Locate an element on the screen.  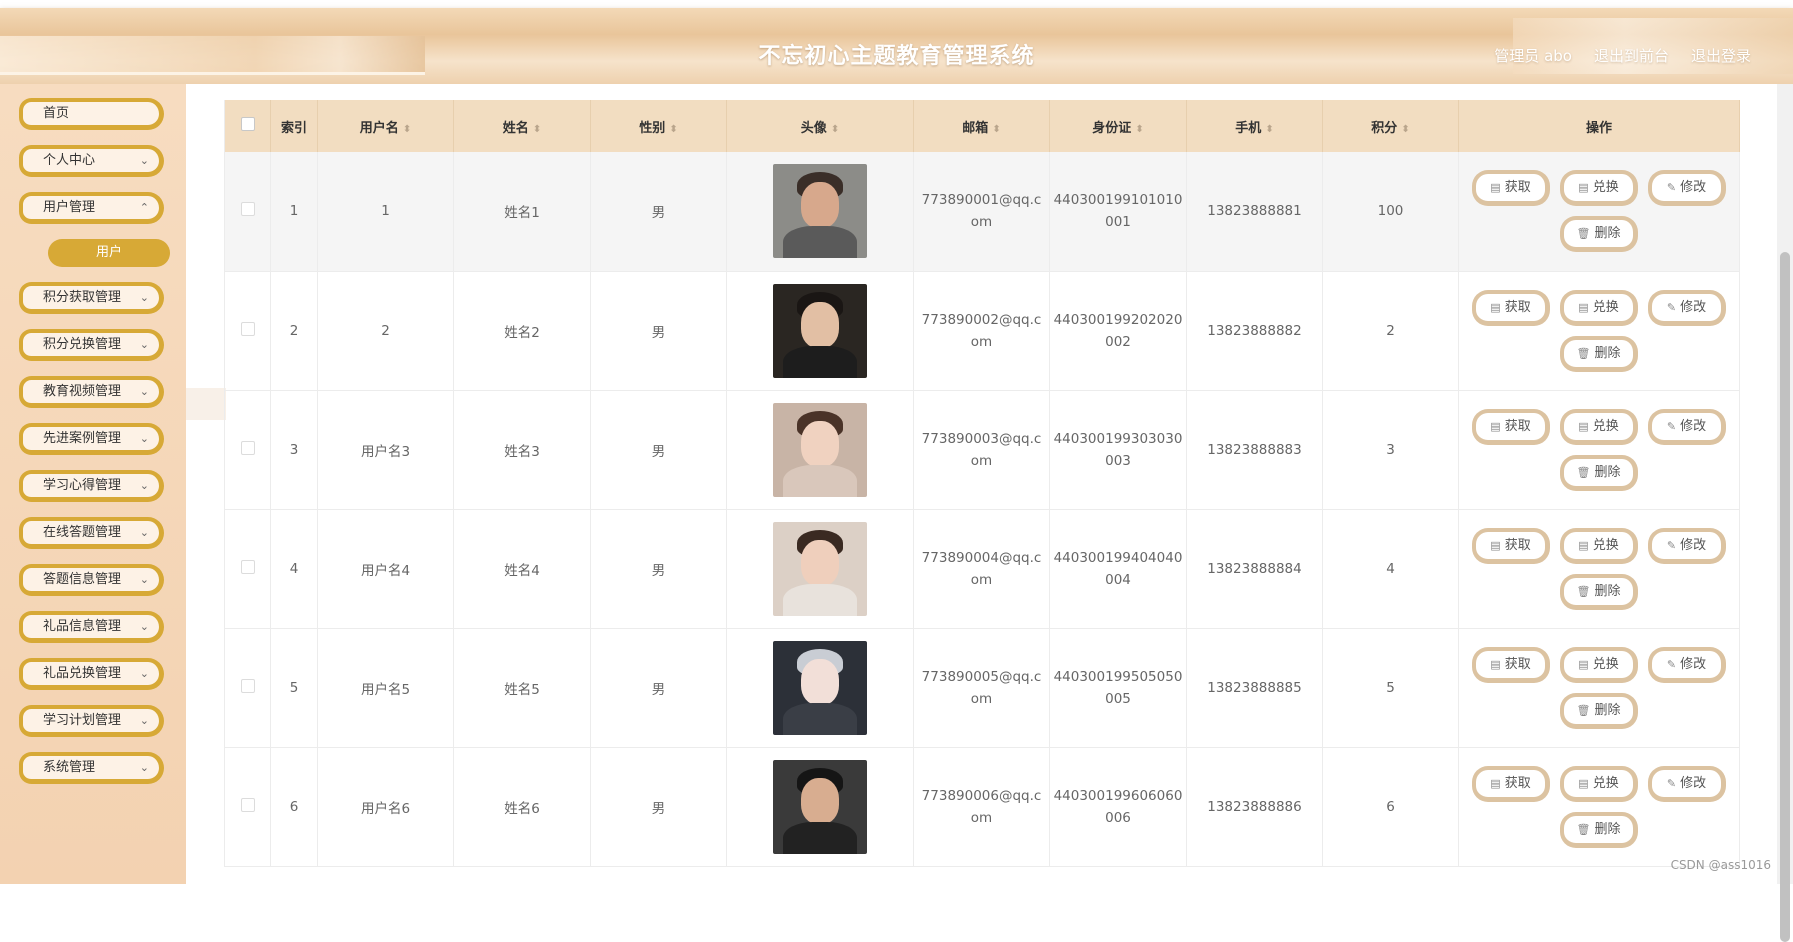
cell-email: 773890003@qq.c om is located at coordinates (981, 449).